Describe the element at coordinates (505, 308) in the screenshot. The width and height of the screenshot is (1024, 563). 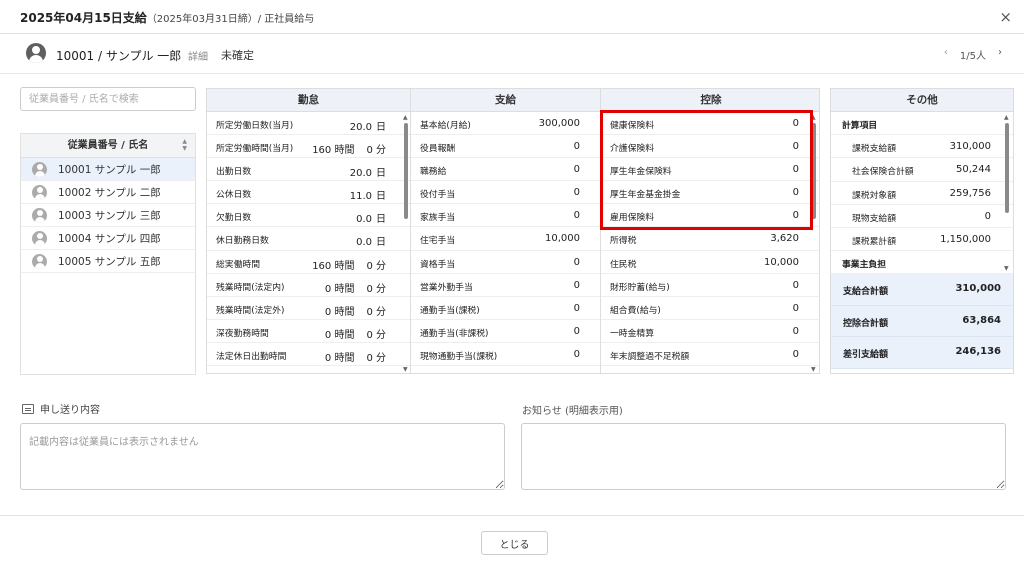
I see `payment-row: 通勤手当(課税) 0` at that location.